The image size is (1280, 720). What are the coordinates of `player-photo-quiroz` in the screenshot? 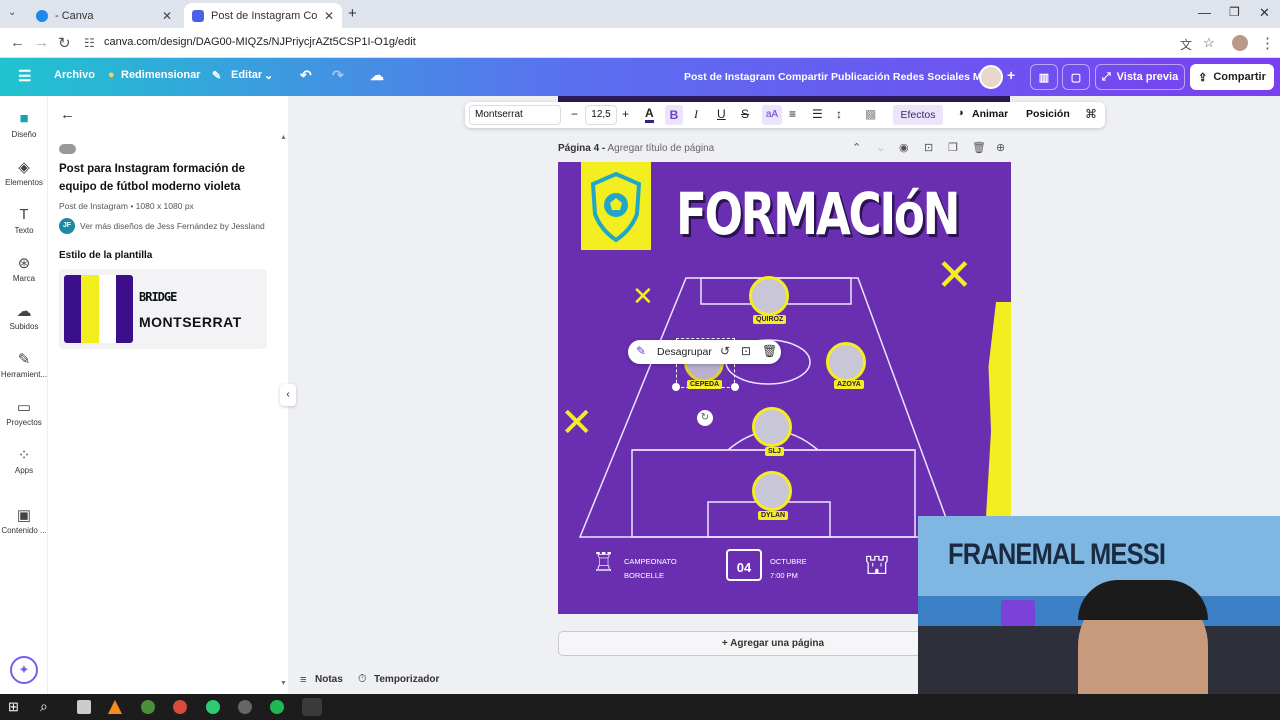 It's located at (769, 296).